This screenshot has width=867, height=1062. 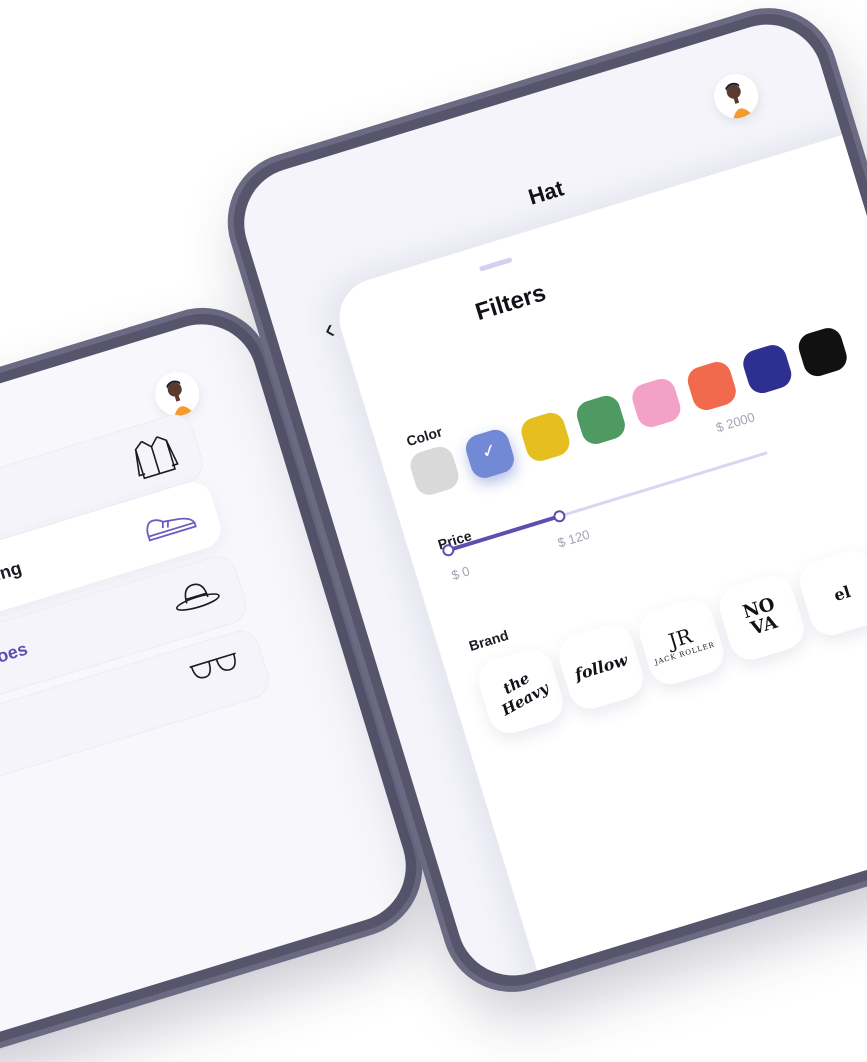 I want to click on brand-card-nova: NO VA, so click(x=762, y=618).